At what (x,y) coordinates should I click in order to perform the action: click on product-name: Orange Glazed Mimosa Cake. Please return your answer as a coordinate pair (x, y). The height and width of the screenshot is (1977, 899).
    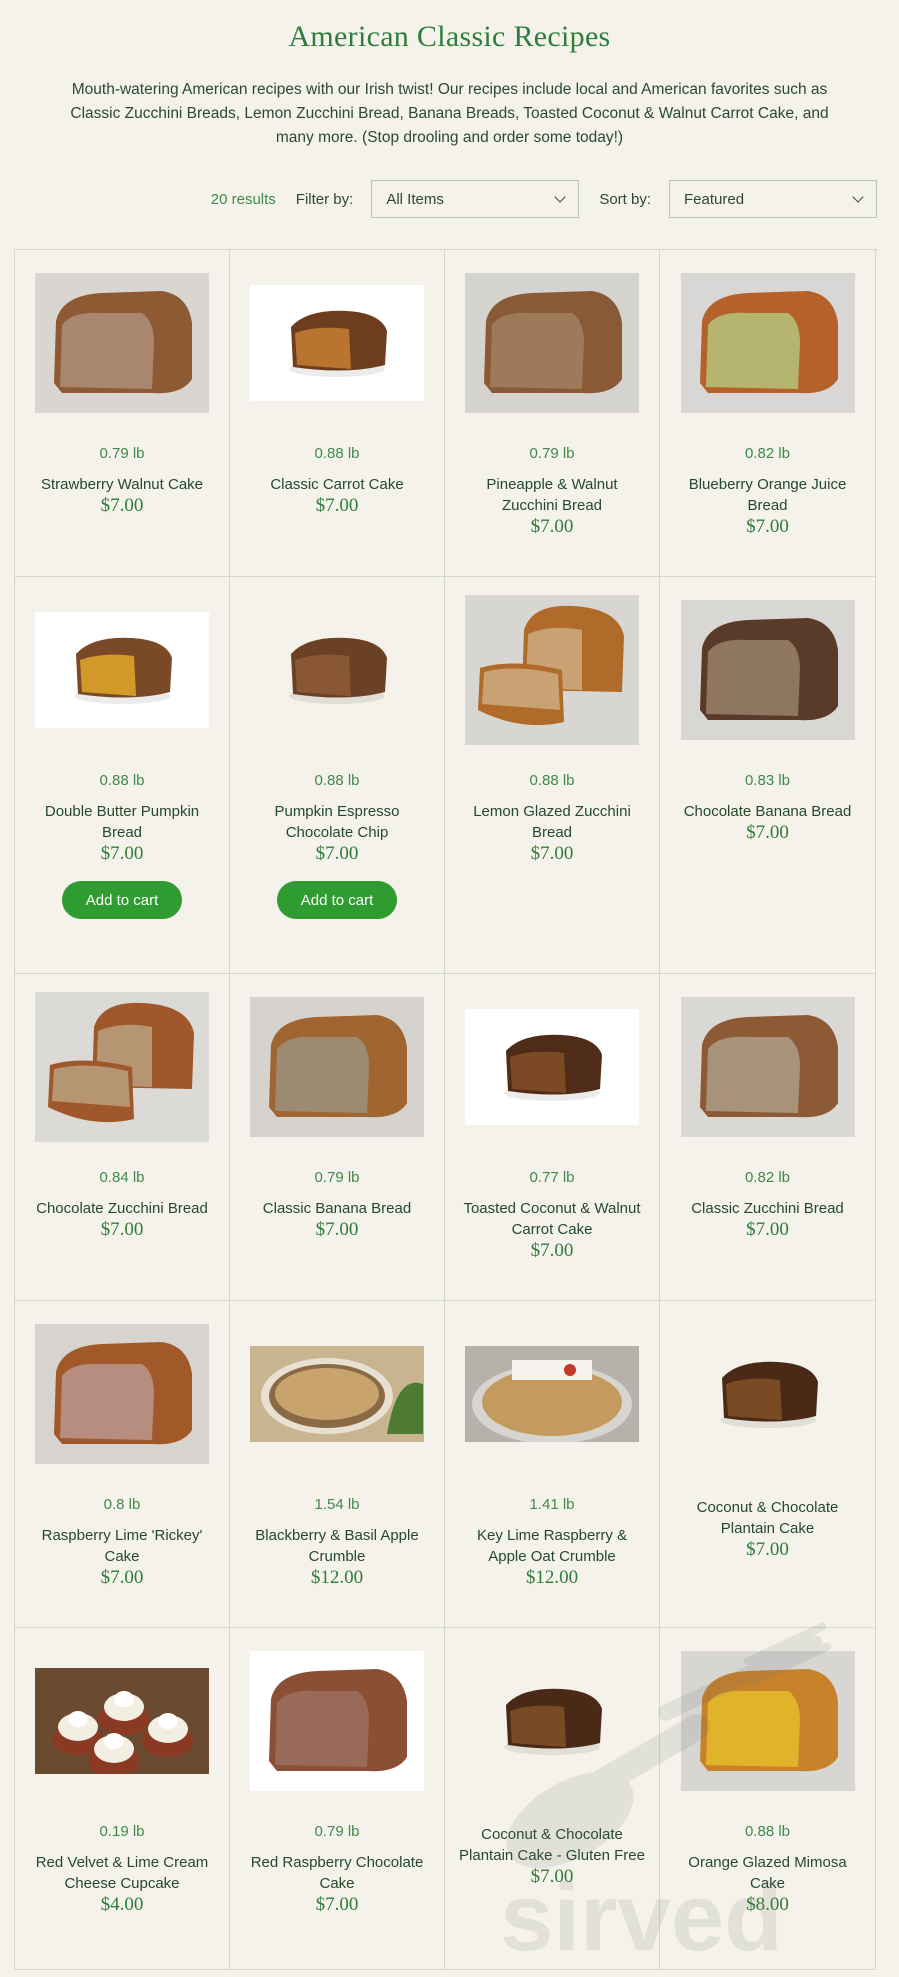
    Looking at the image, I should click on (768, 1873).